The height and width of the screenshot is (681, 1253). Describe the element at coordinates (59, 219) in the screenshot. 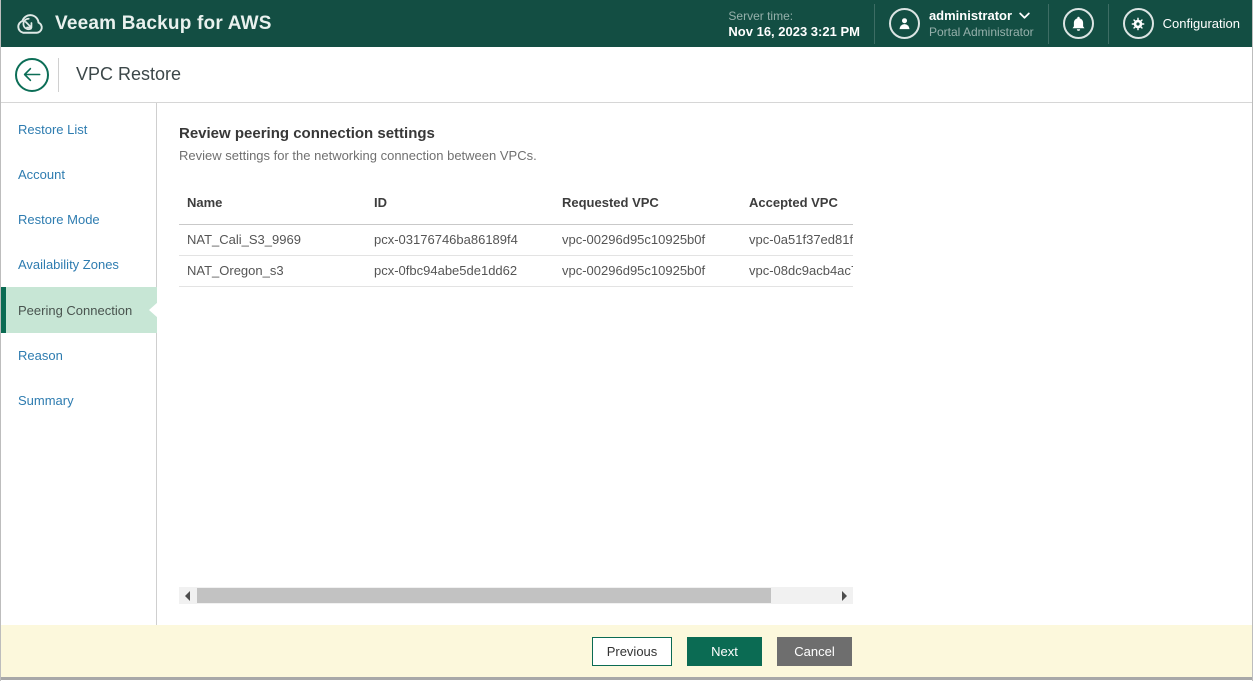

I see `sidebar-item-label: Restore Mode` at that location.